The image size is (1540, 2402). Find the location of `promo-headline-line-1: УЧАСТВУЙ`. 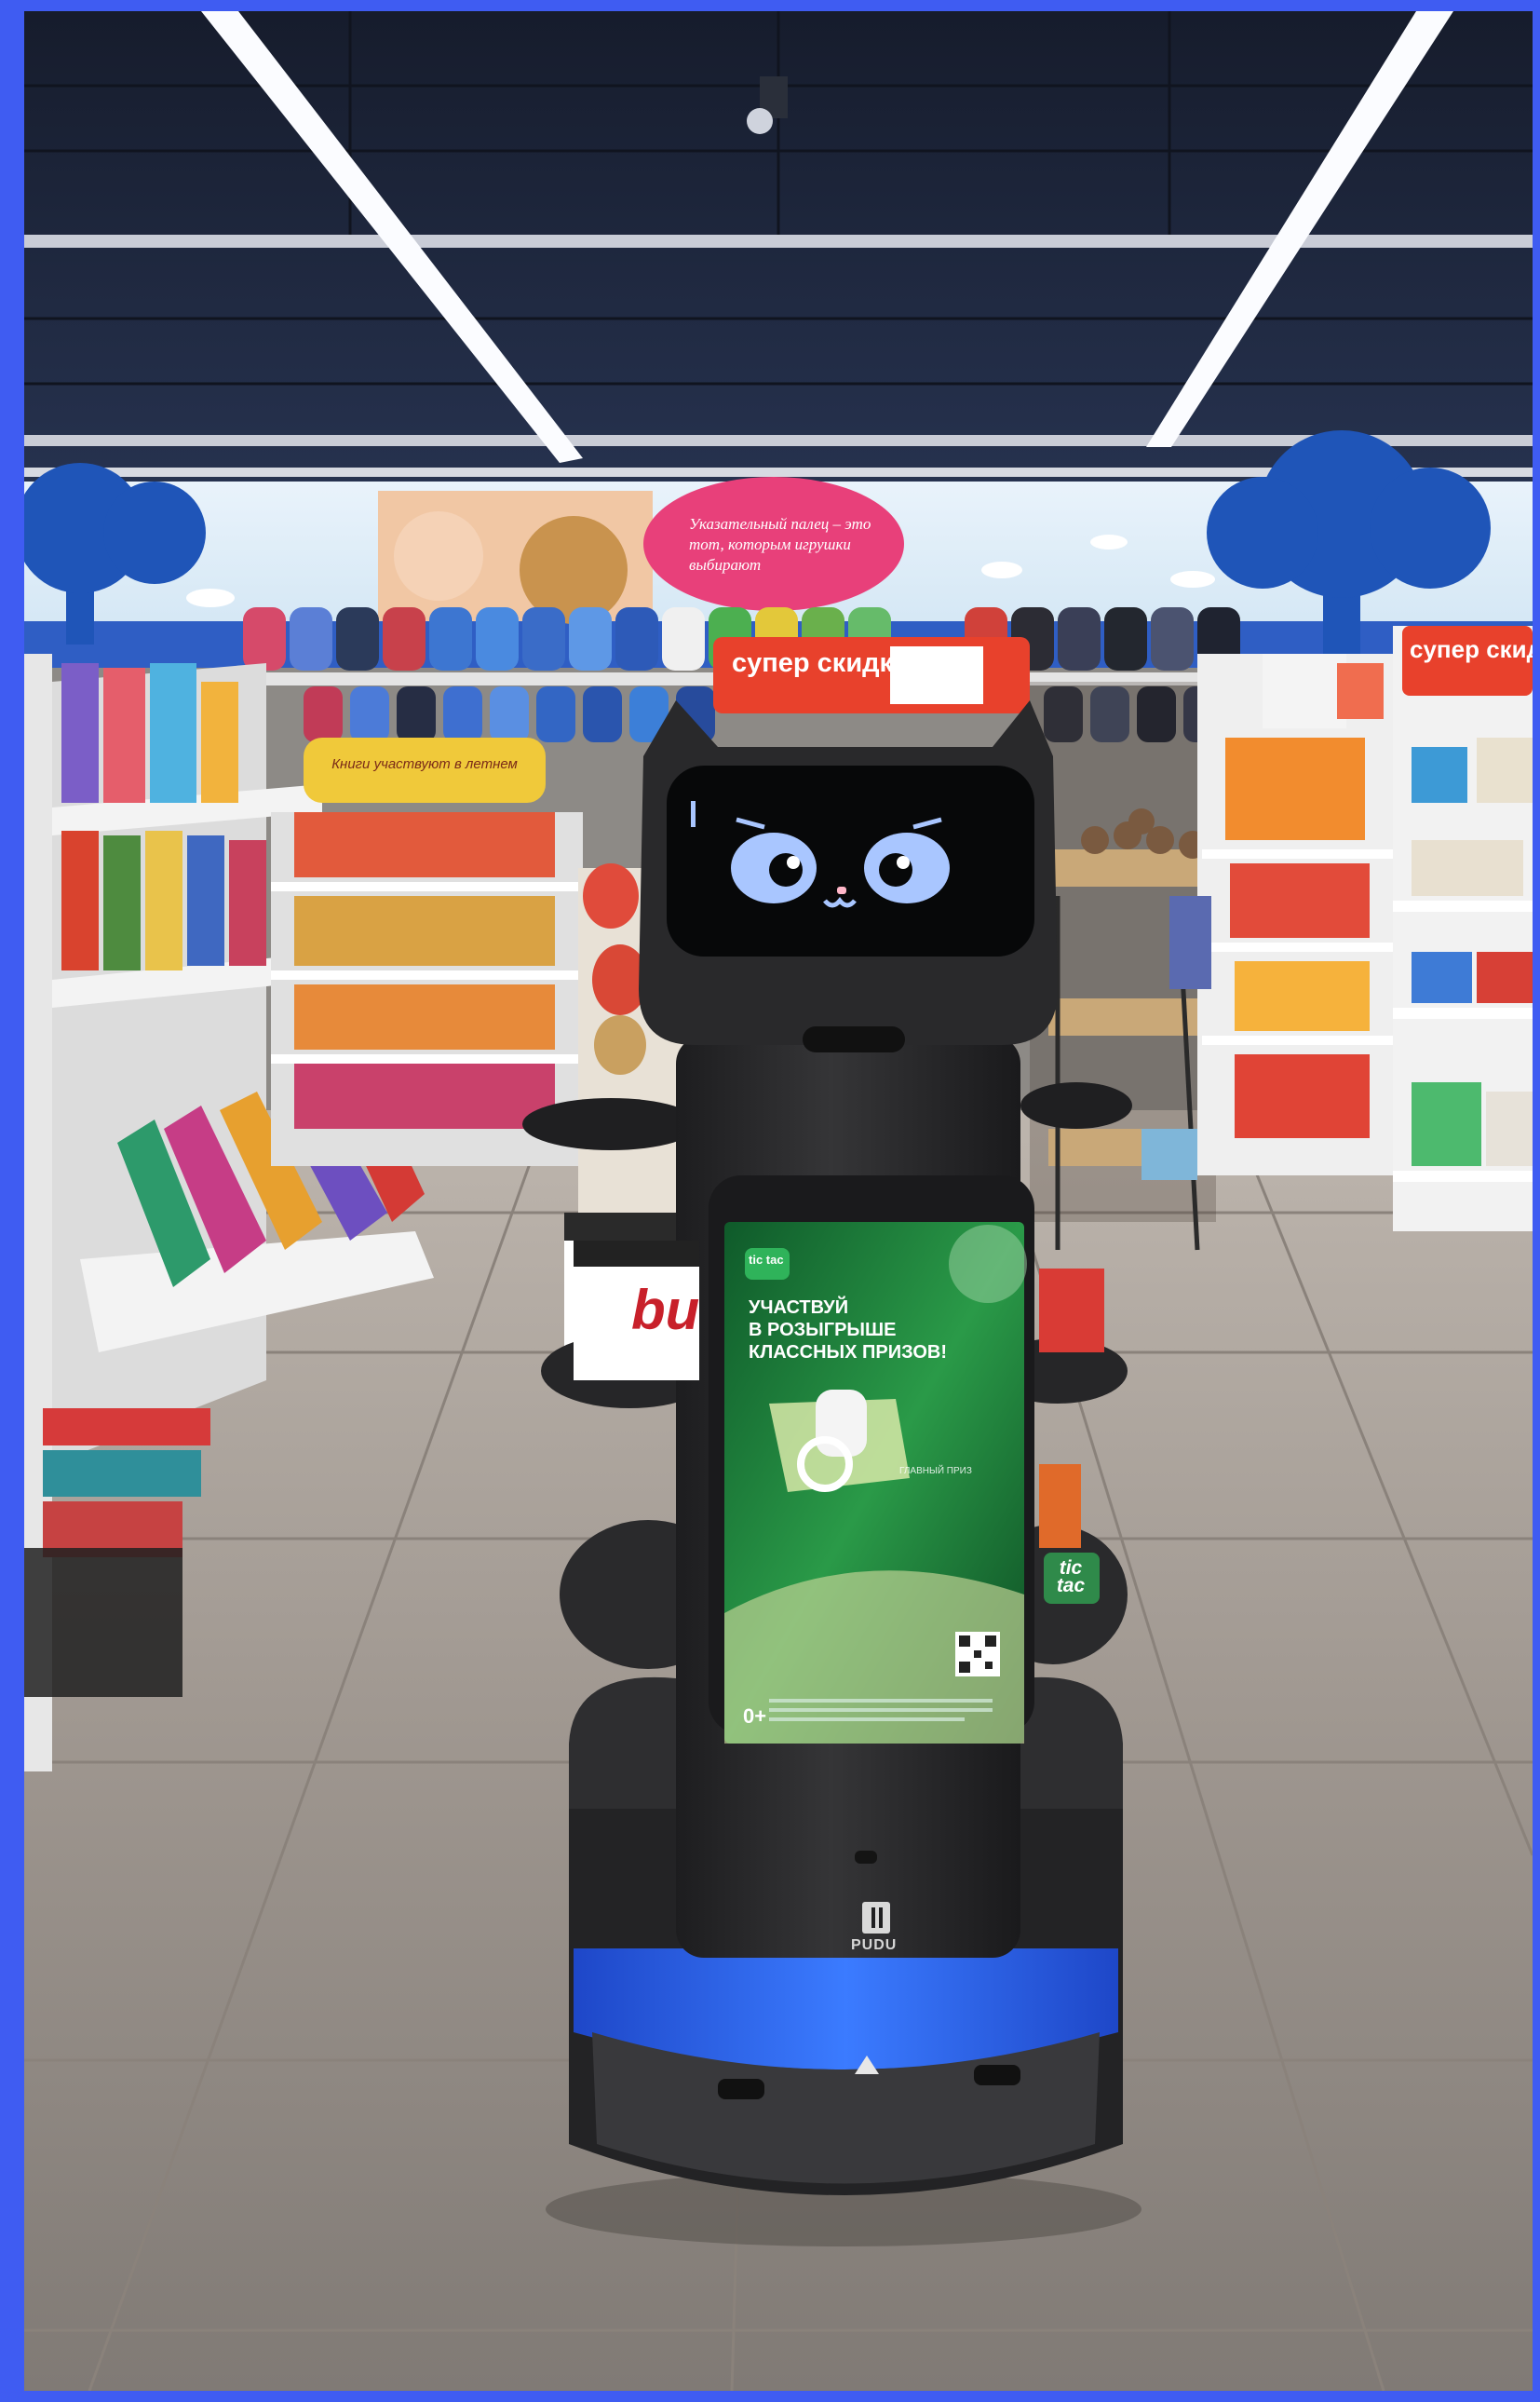

promo-headline-line-1: УЧАСТВУЙ is located at coordinates (799, 1307).